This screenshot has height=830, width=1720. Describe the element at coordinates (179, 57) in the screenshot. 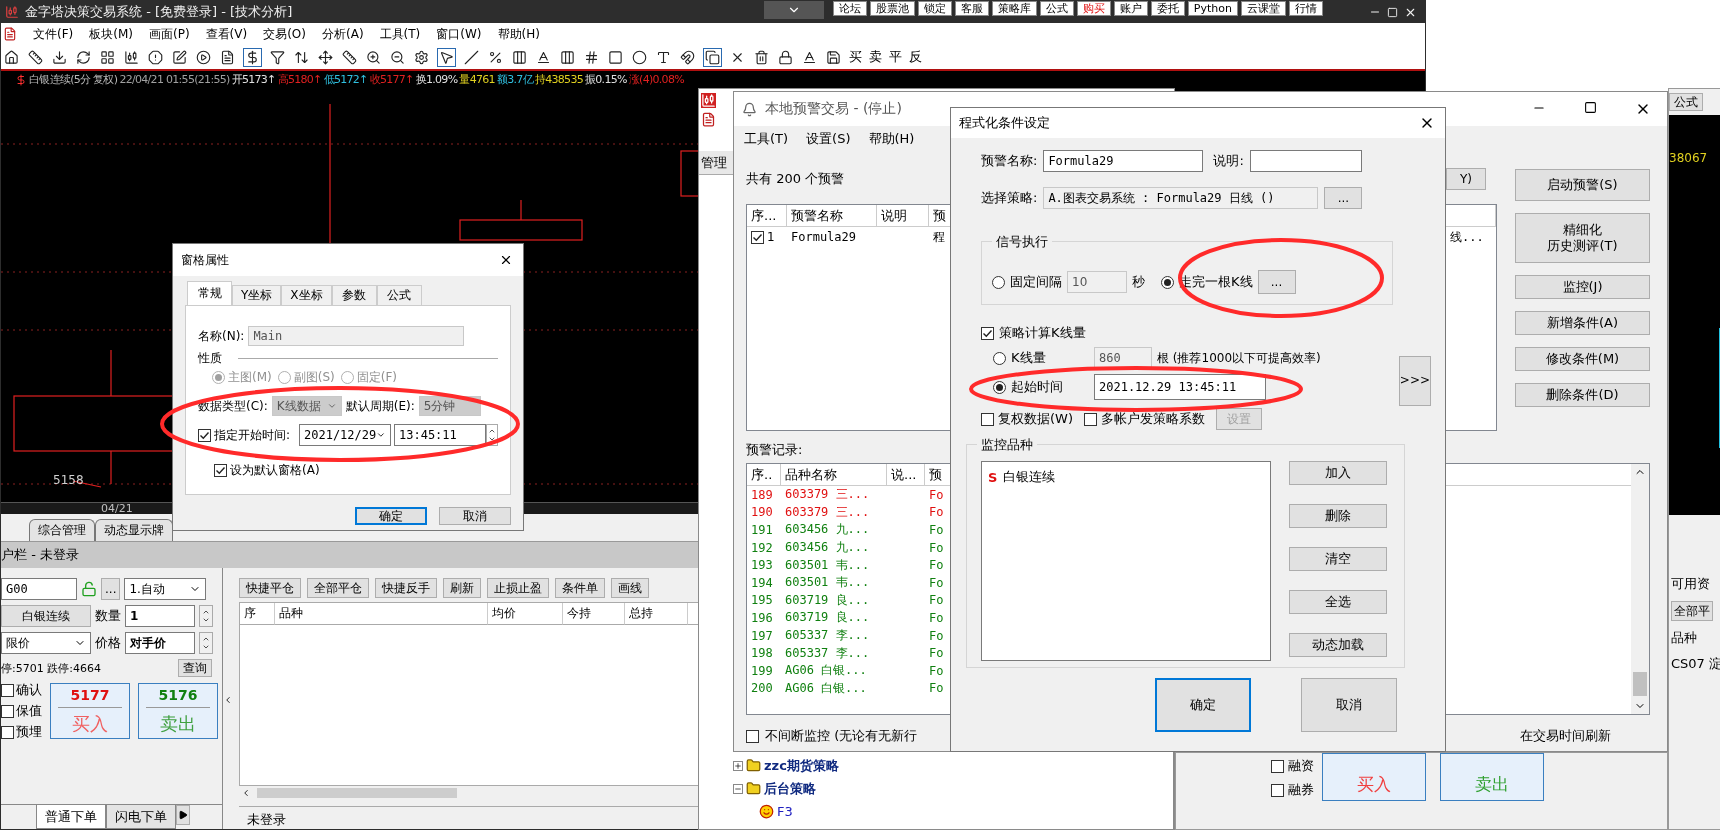

I see `edit-icon` at that location.